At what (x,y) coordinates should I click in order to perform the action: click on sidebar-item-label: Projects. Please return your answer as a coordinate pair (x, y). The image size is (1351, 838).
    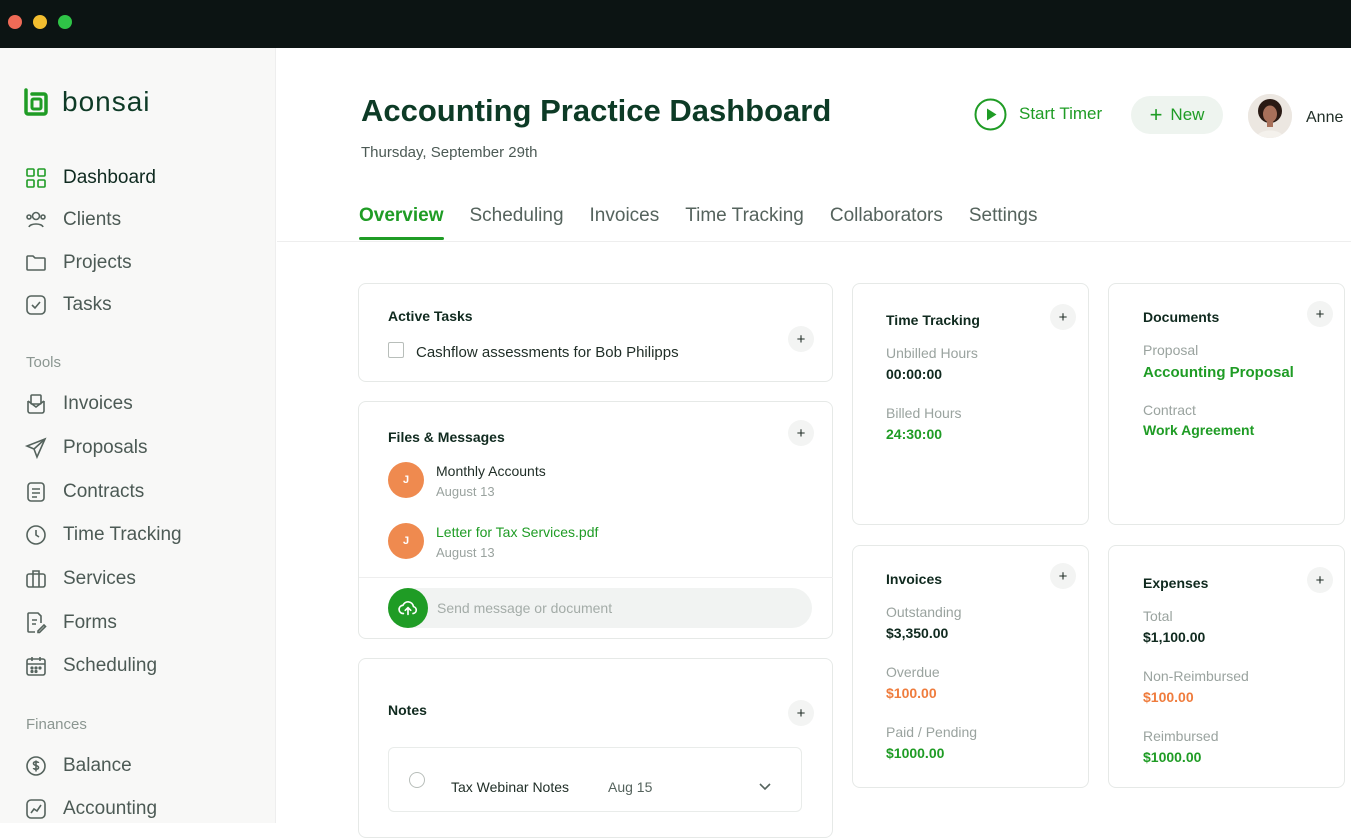
    Looking at the image, I should click on (97, 262).